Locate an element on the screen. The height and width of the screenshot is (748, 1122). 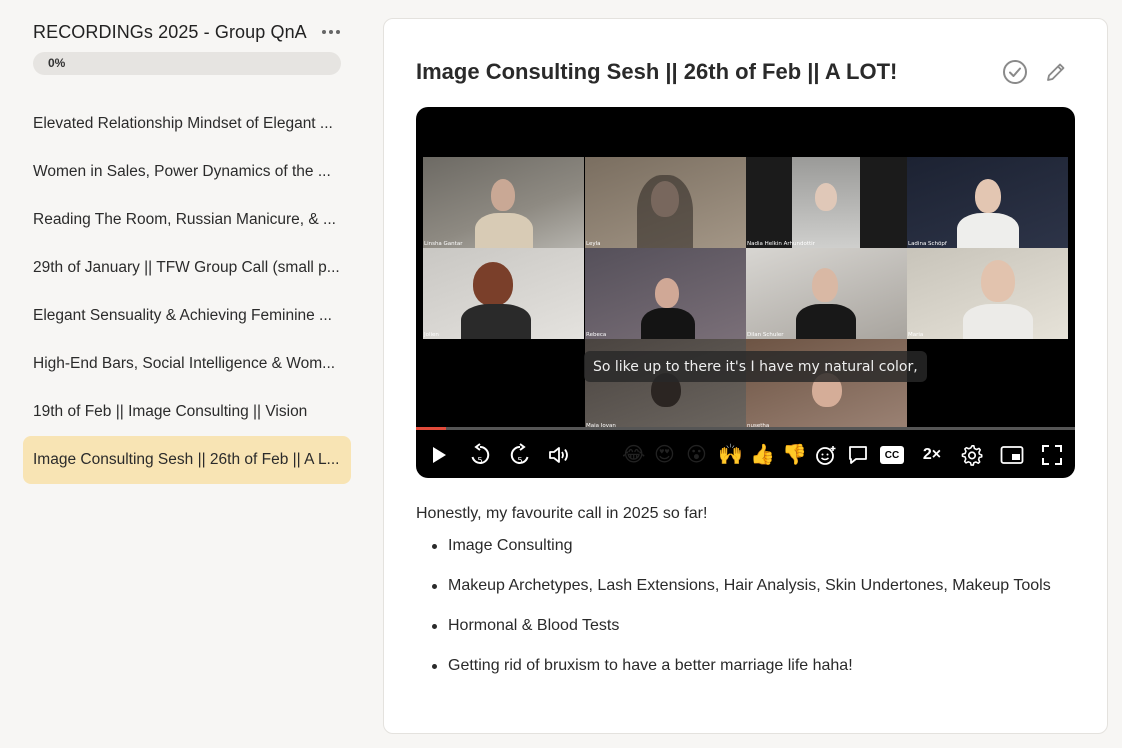
add-reaction-icon is located at coordinates (826, 455).